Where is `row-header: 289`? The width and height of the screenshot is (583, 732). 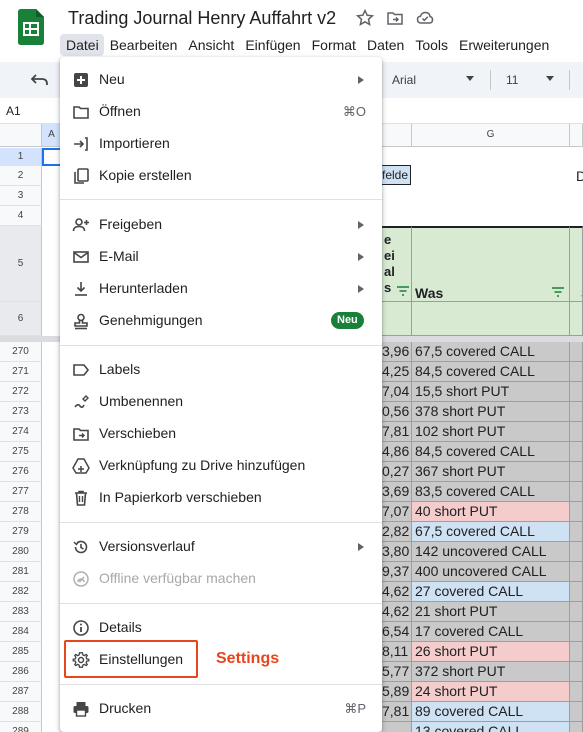 row-header: 289 is located at coordinates (21, 727).